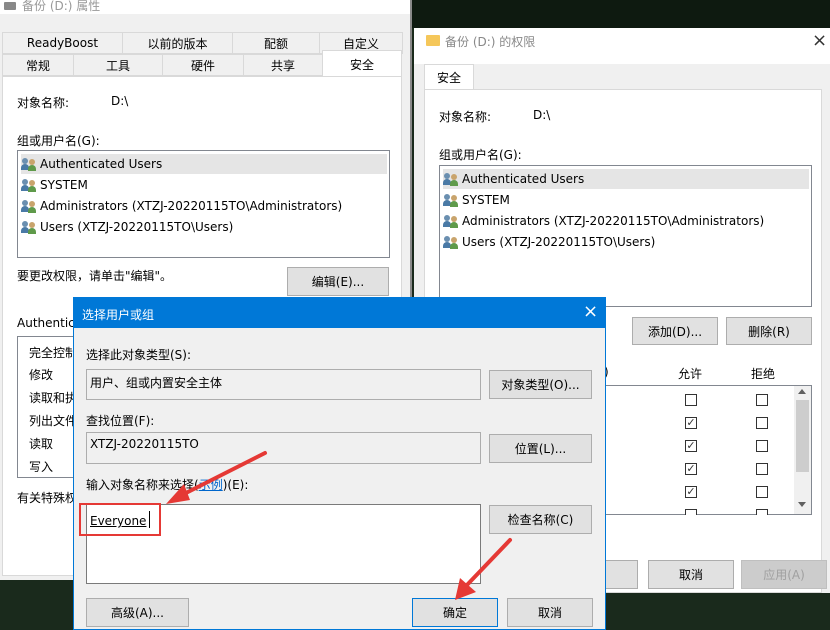 This screenshot has width=830, height=630. I want to click on arrow-to-ok-icon, so click(483, 569).